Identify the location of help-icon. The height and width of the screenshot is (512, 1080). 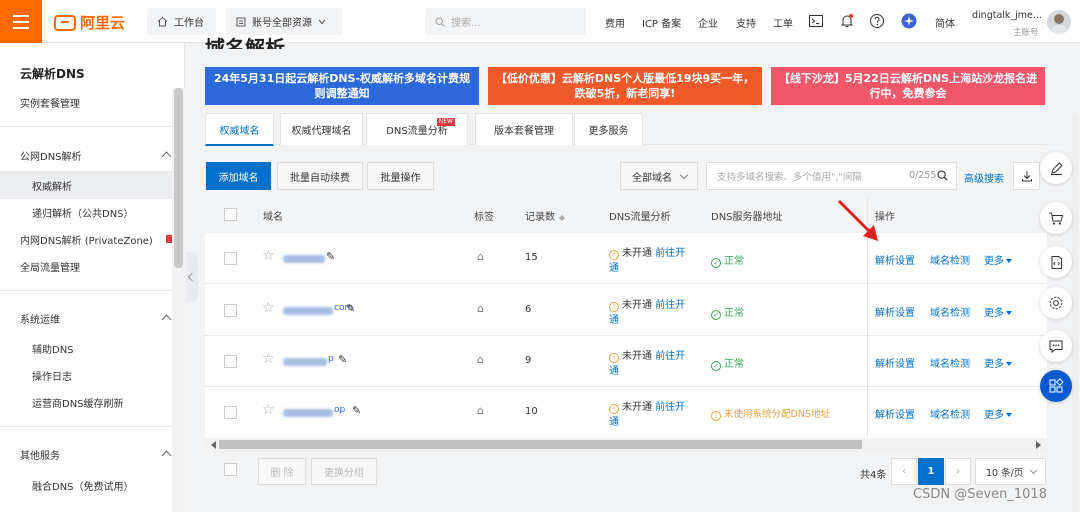
(877, 21).